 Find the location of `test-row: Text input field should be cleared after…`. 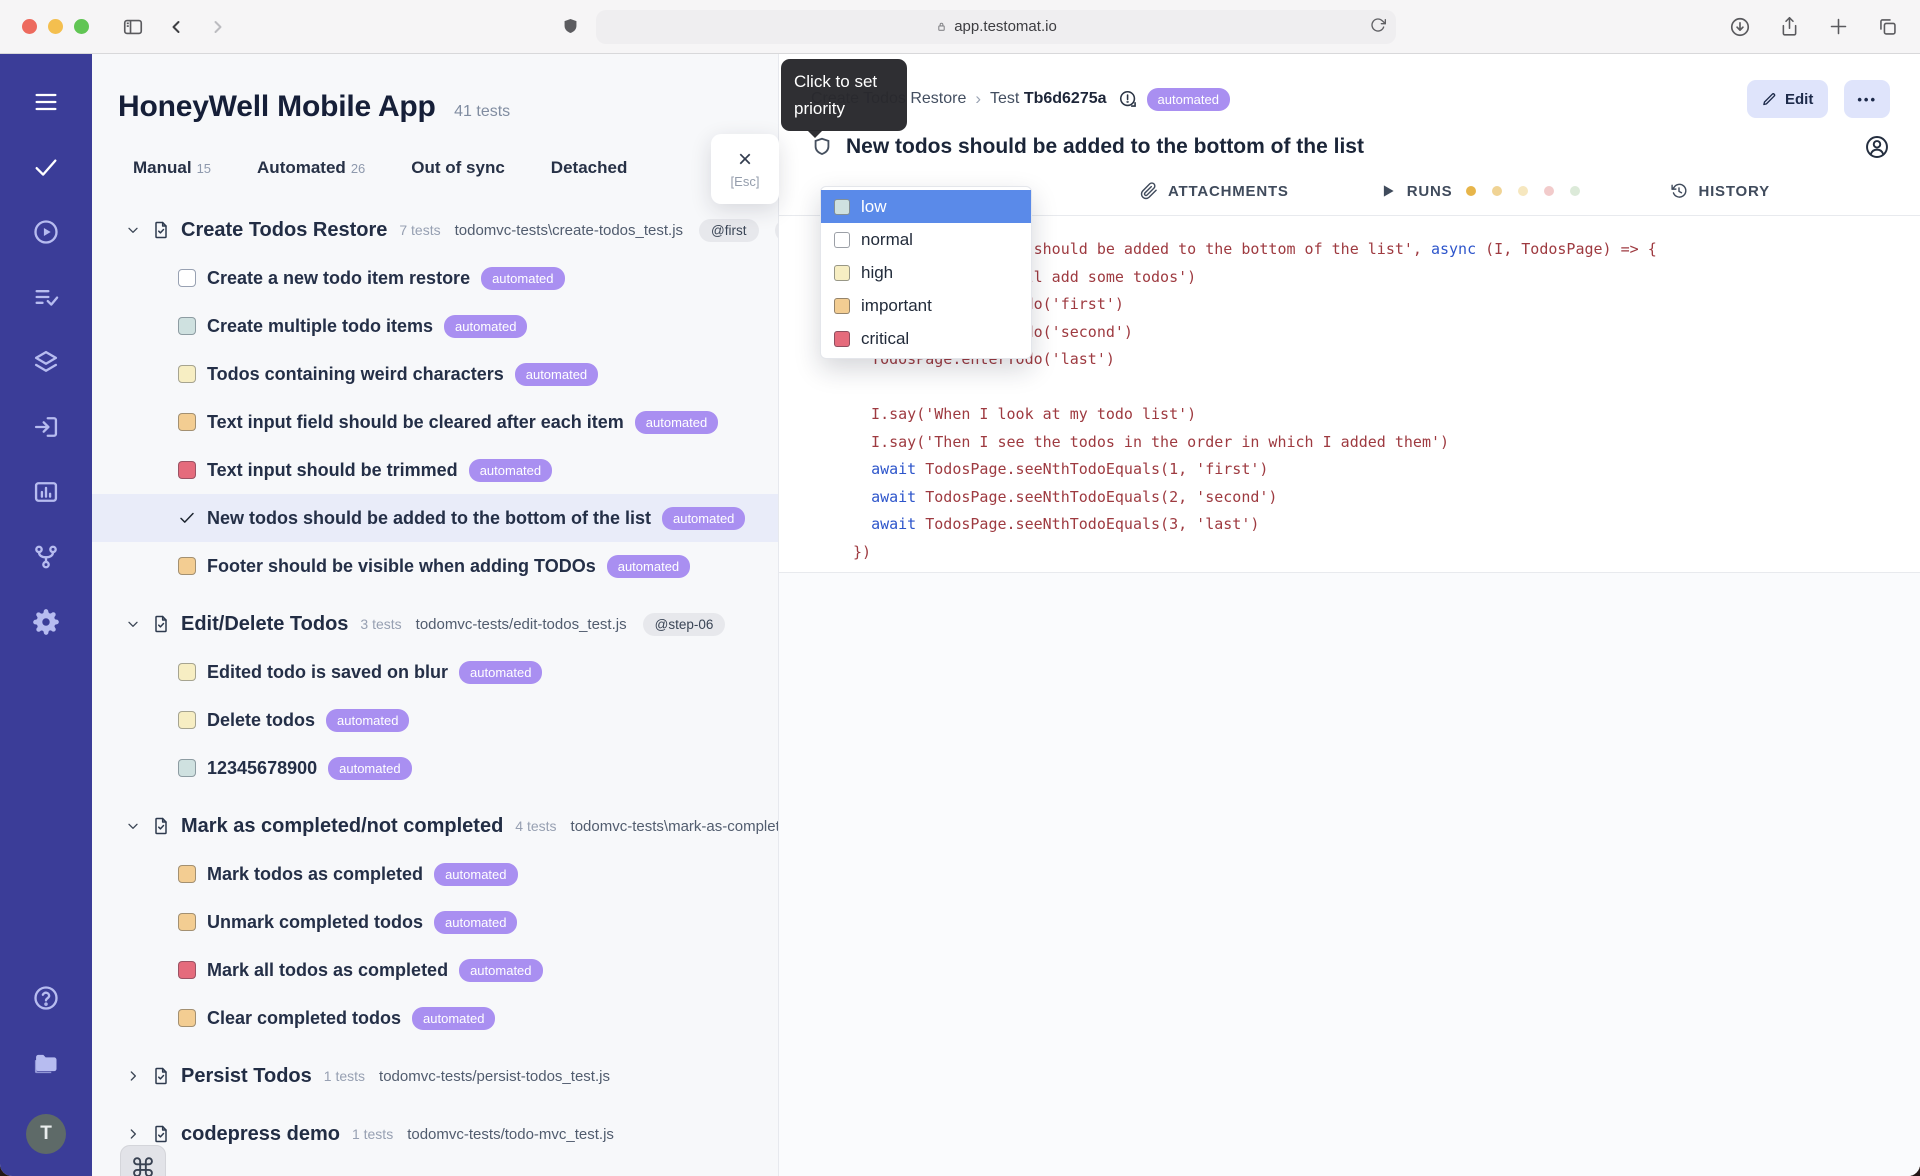

test-row: Text input field should be cleared after… is located at coordinates (435, 422).